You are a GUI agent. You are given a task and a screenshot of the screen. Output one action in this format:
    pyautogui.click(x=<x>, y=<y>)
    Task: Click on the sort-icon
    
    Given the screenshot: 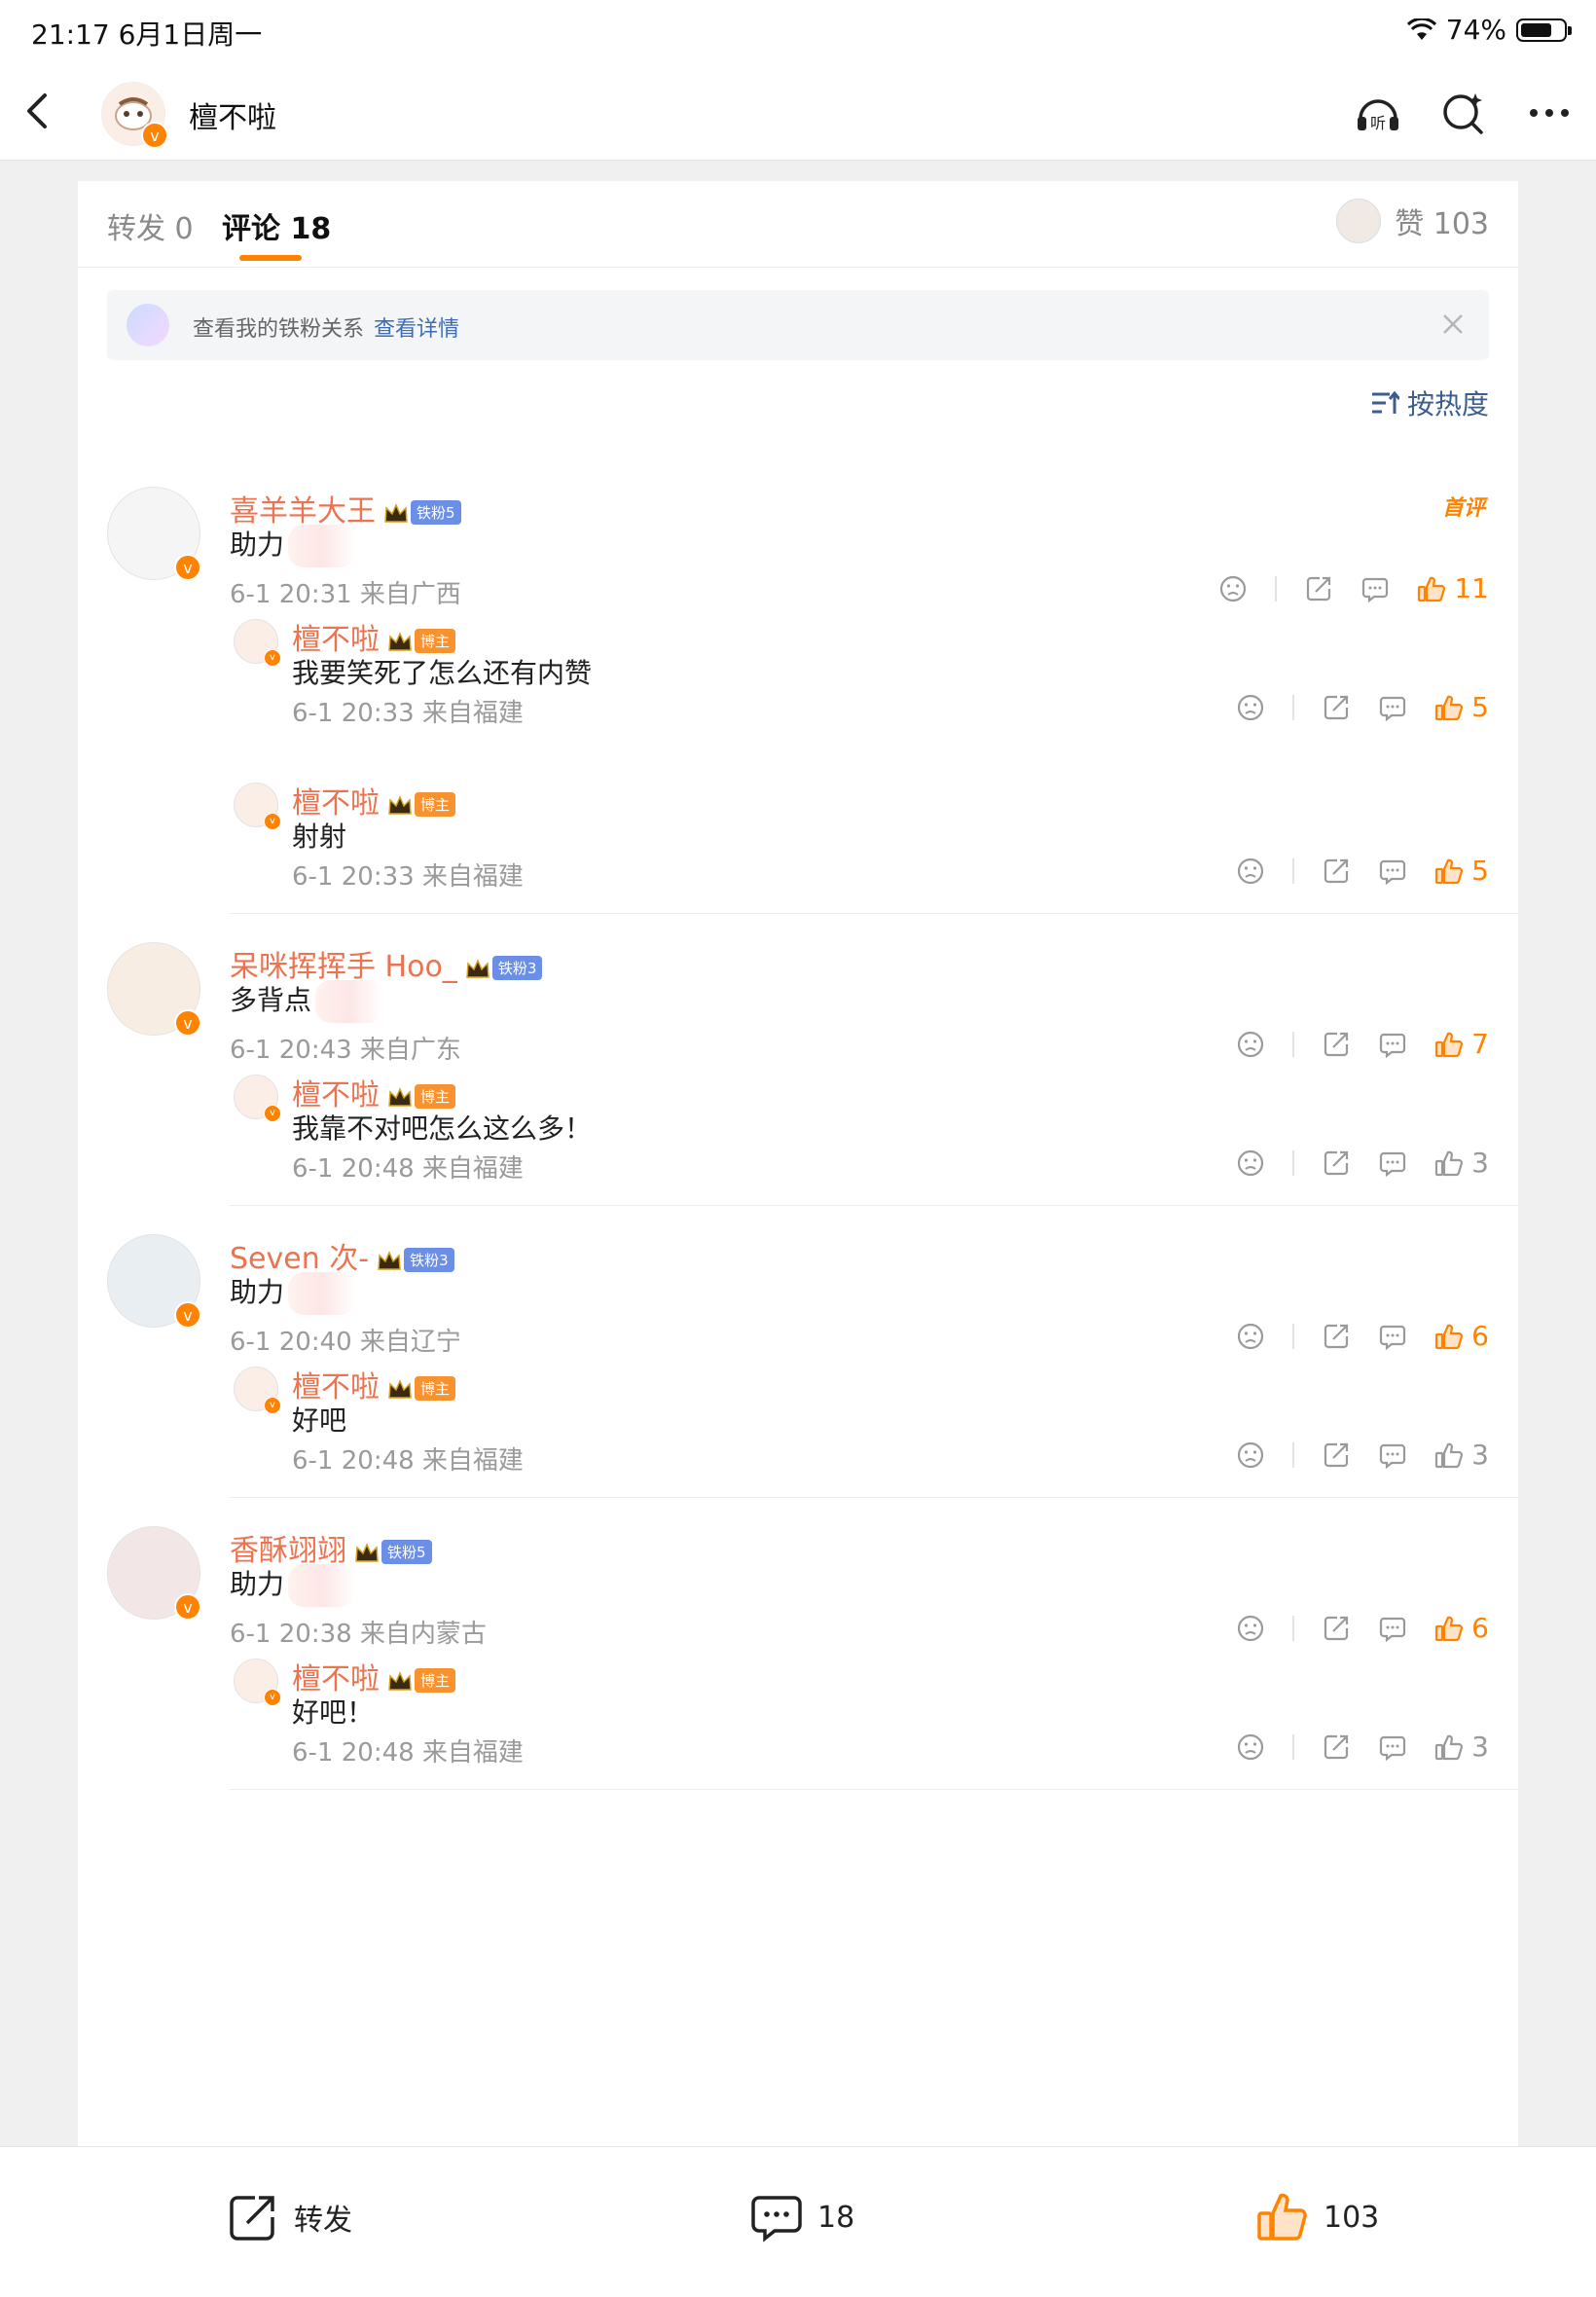 What is the action you would take?
    pyautogui.click(x=1385, y=402)
    